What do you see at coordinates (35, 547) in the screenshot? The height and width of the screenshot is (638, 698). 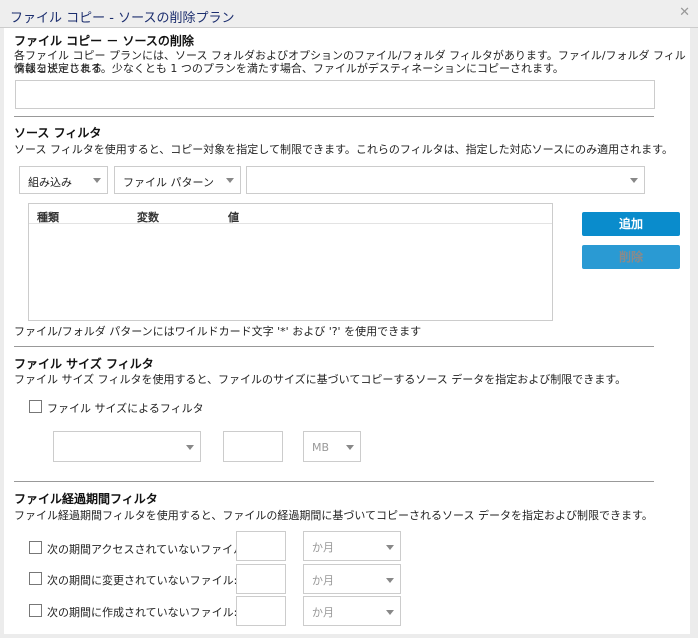 I see `age-accessed-checkbox` at bounding box center [35, 547].